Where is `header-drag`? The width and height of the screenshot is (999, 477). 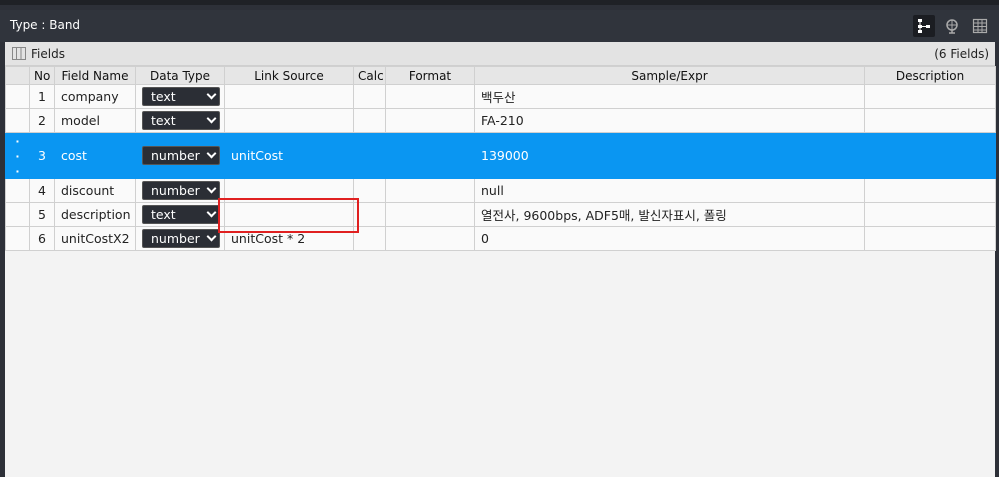 header-drag is located at coordinates (17, 75).